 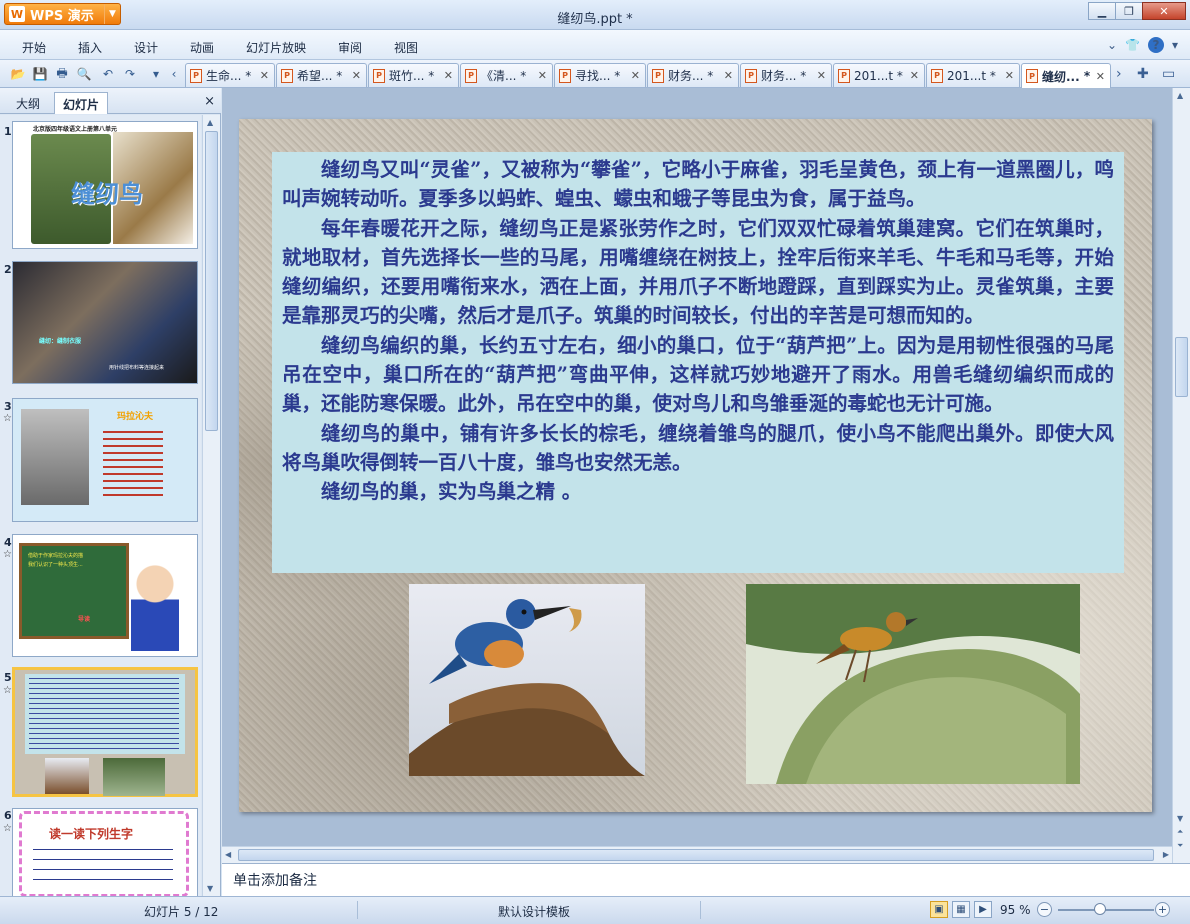 What do you see at coordinates (1100, 909) in the screenshot?
I see `zoom-slider-knob` at bounding box center [1100, 909].